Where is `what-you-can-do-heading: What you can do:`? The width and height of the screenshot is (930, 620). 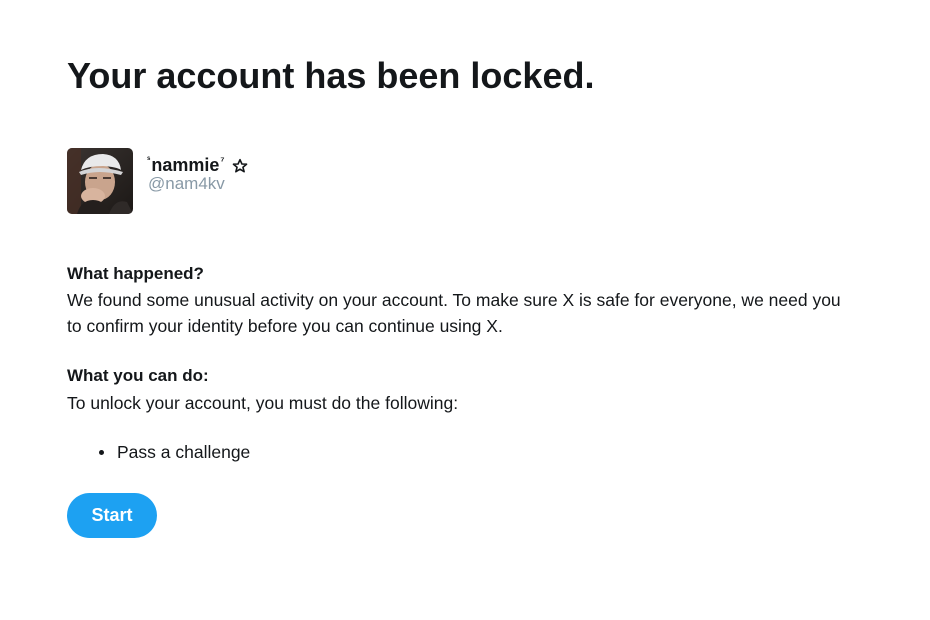 what-you-can-do-heading: What you can do: is located at coordinates (138, 375).